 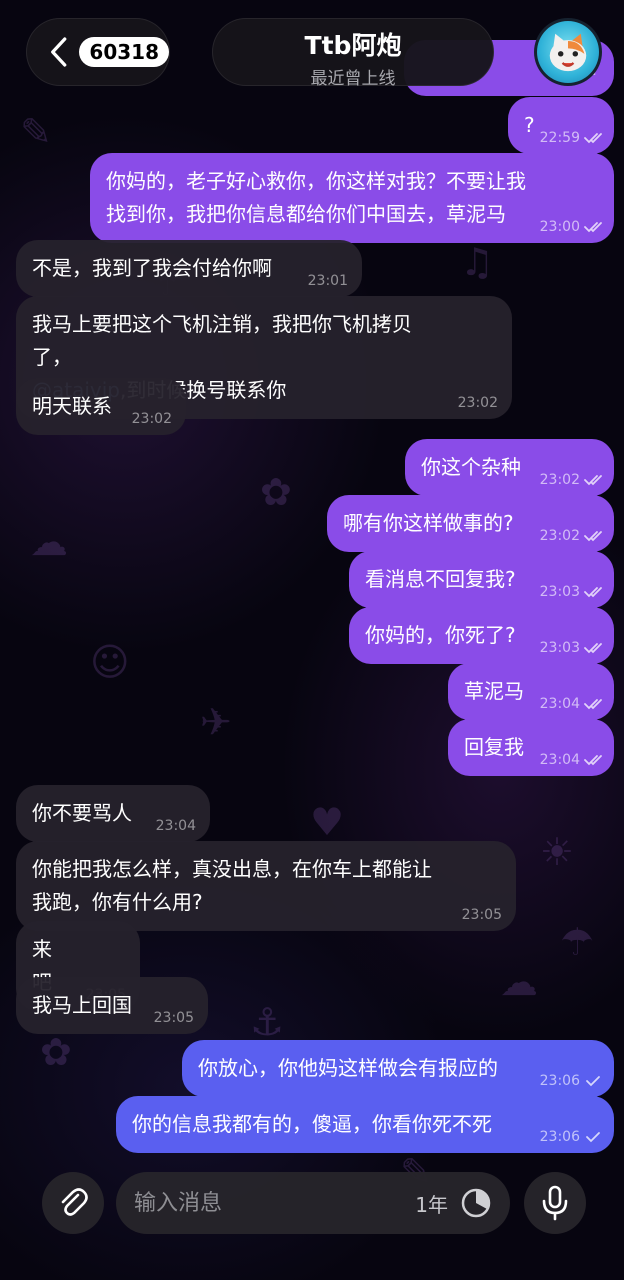 I want to click on message-input-bar: 1年, so click(x=313, y=1203).